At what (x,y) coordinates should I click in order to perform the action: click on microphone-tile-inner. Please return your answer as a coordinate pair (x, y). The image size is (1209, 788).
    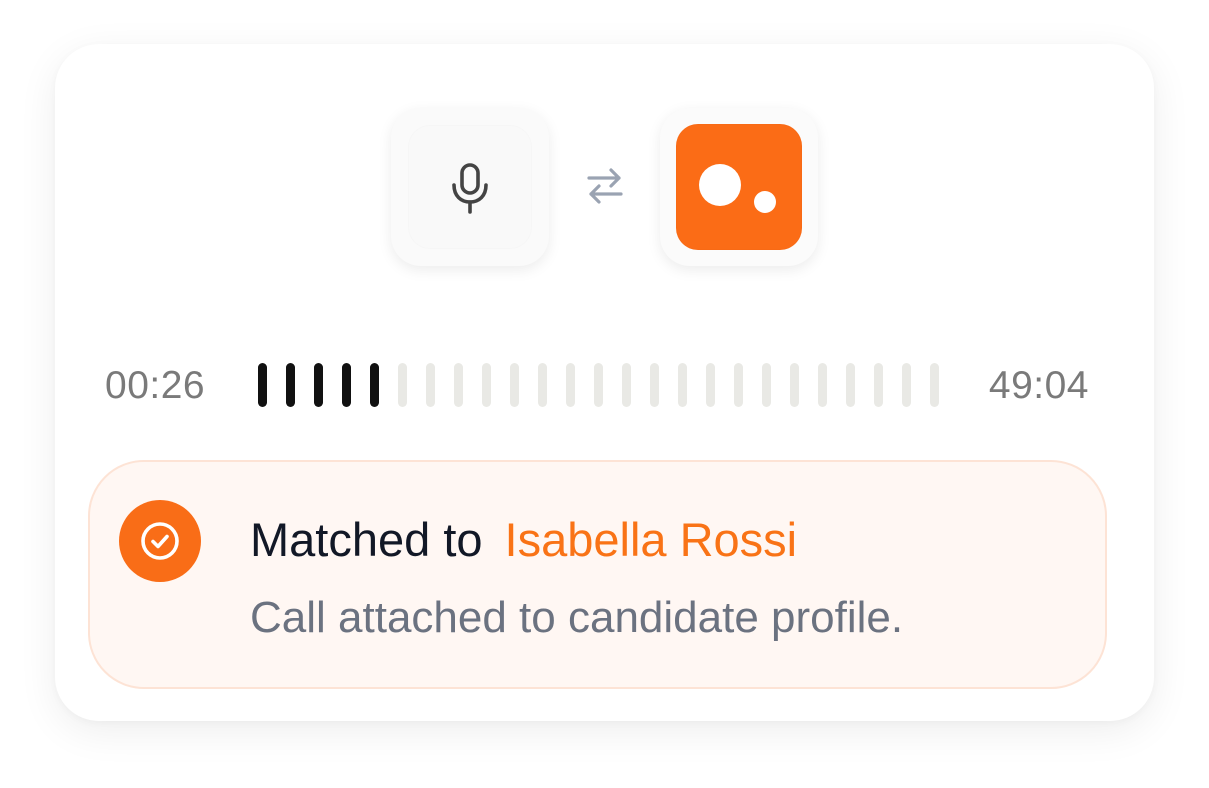
    Looking at the image, I should click on (470, 187).